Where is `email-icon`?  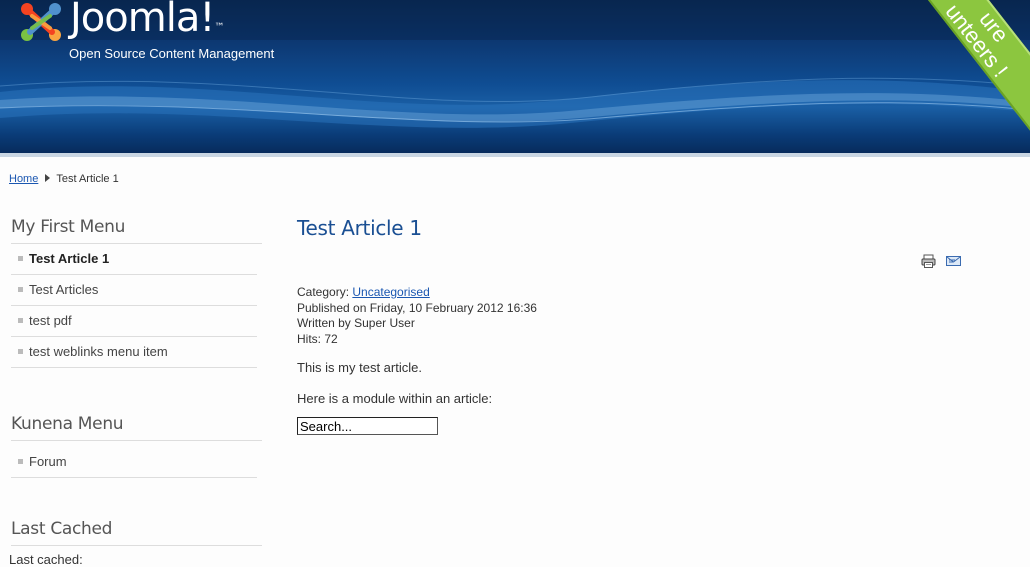
email-icon is located at coordinates (954, 263).